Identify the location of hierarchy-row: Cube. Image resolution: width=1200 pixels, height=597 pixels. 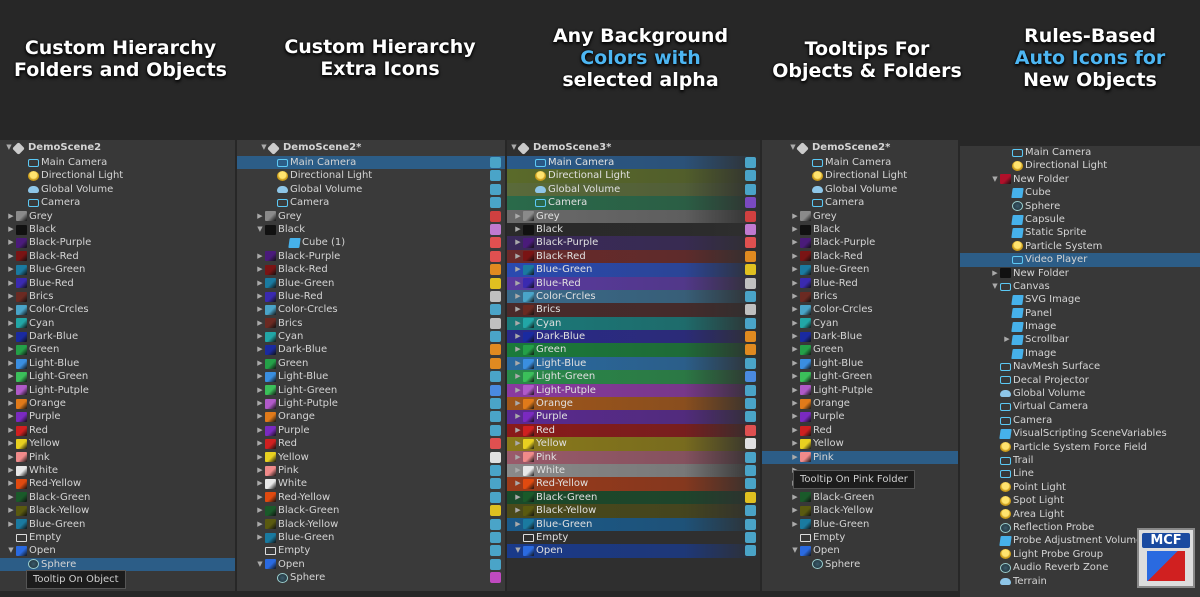
(1080, 192).